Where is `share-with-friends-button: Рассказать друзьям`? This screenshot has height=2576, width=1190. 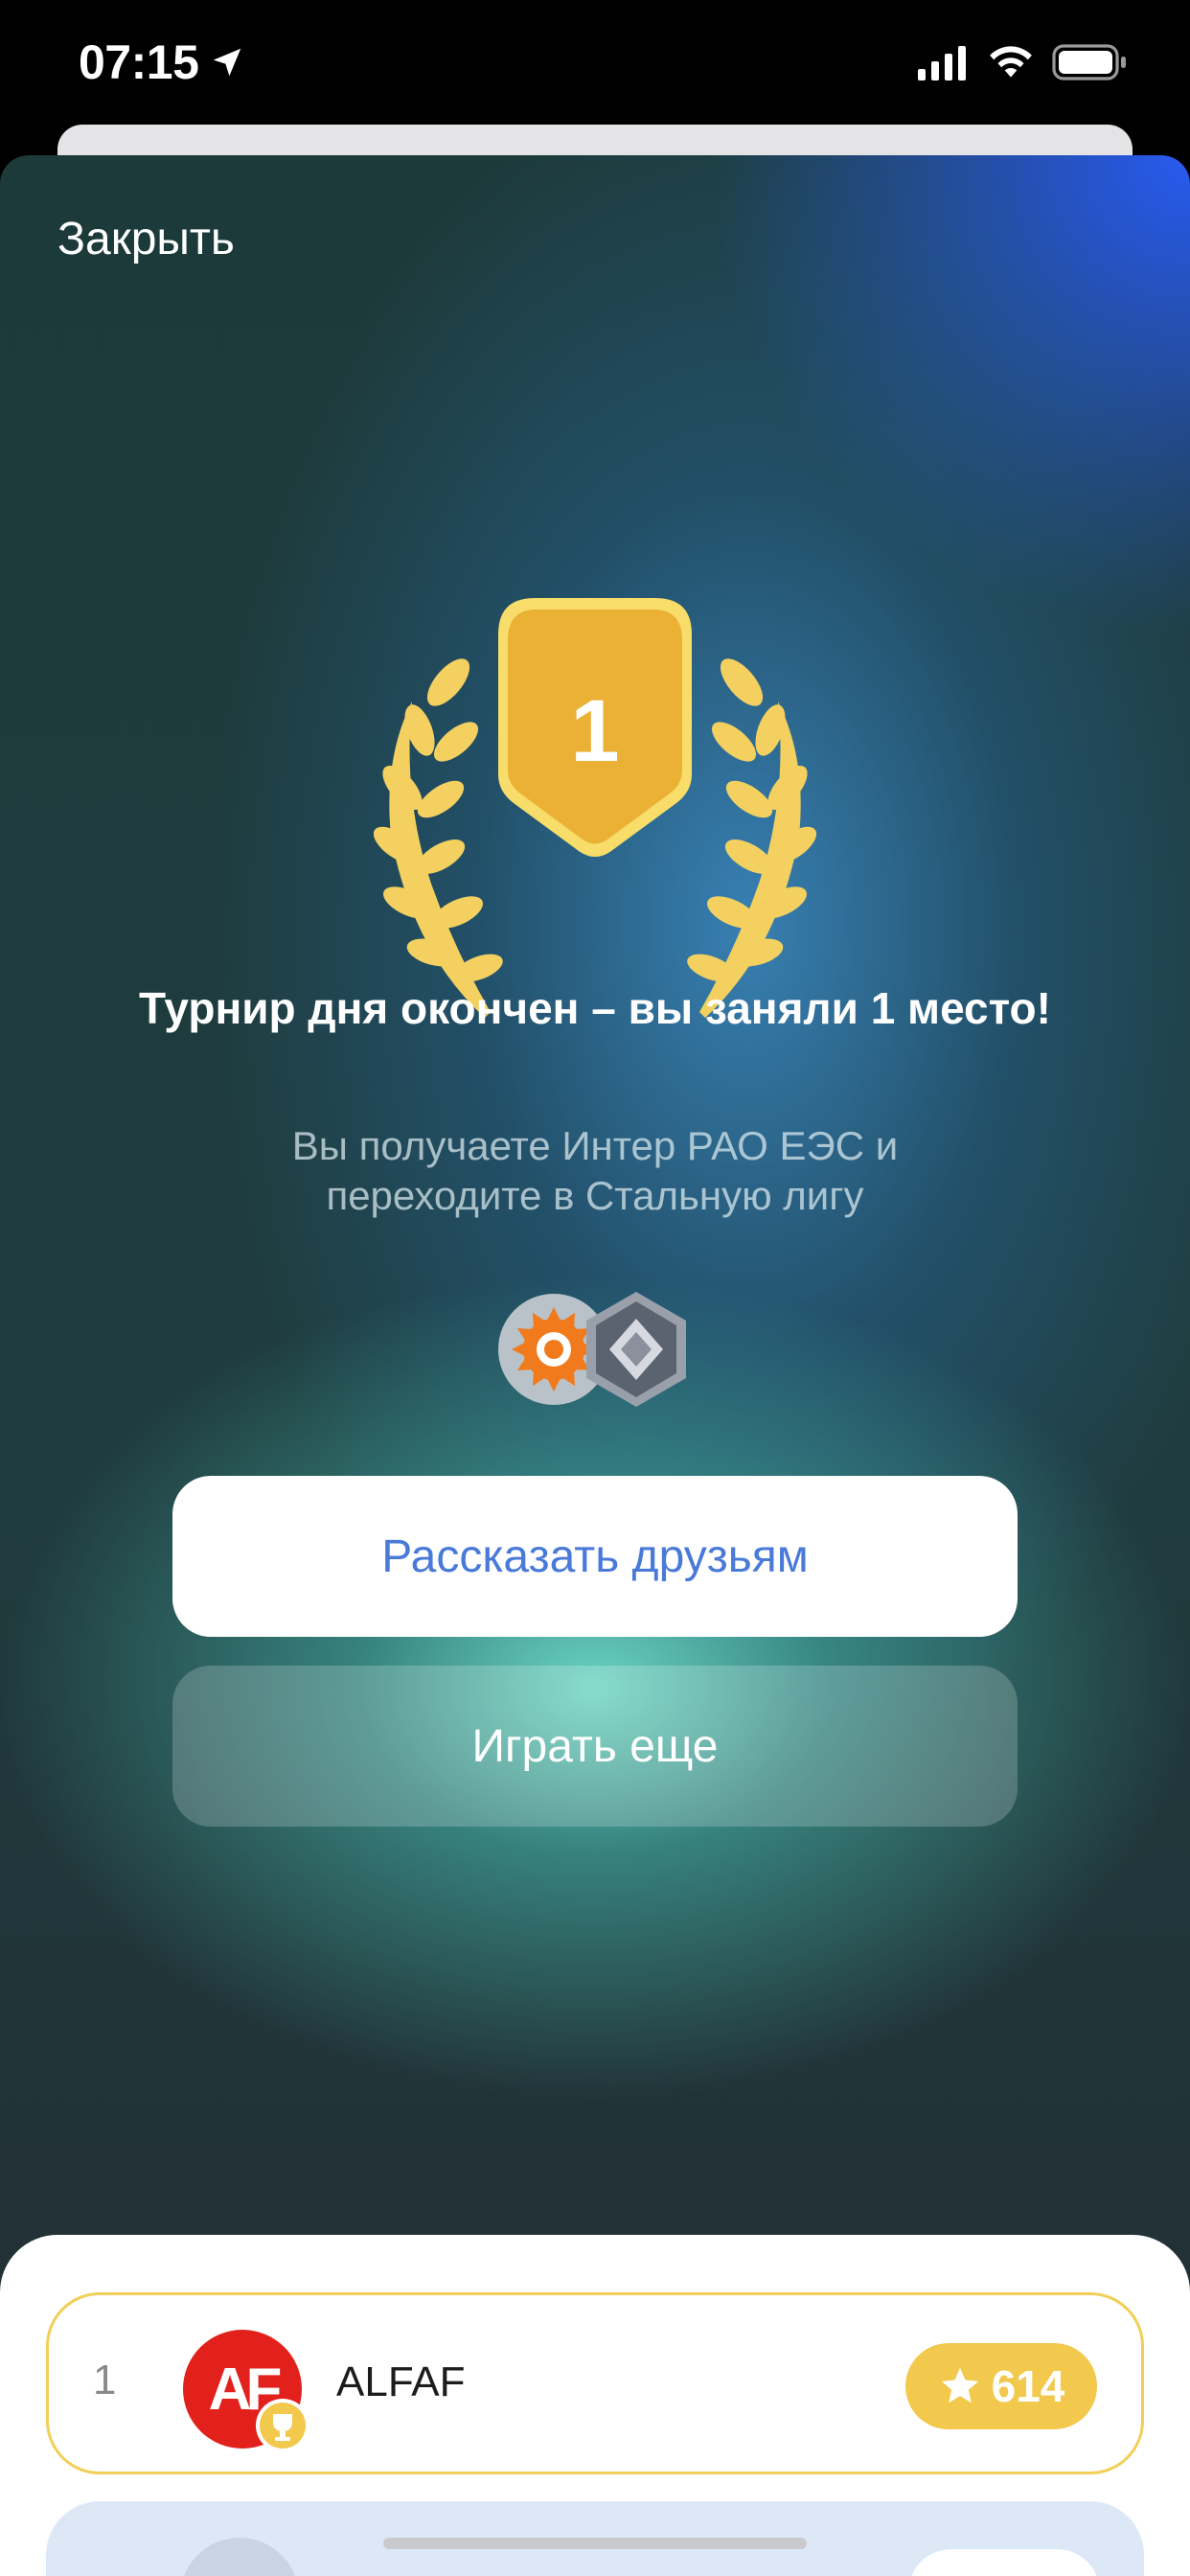 share-with-friends-button: Рассказать друзьям is located at coordinates (595, 1556).